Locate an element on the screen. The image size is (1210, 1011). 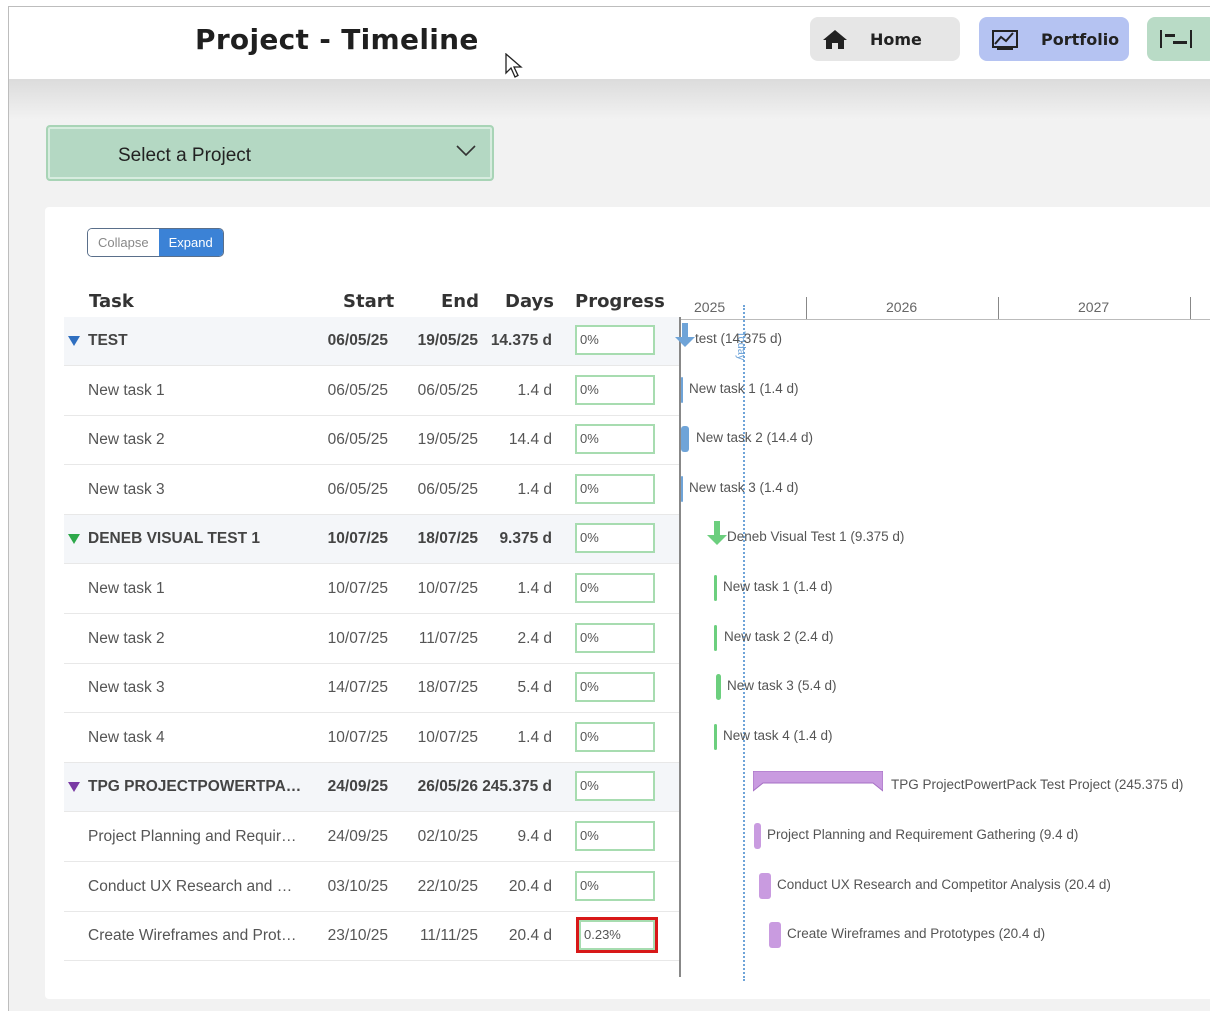
project-select-dropdown: Select a Project is located at coordinates (270, 153).